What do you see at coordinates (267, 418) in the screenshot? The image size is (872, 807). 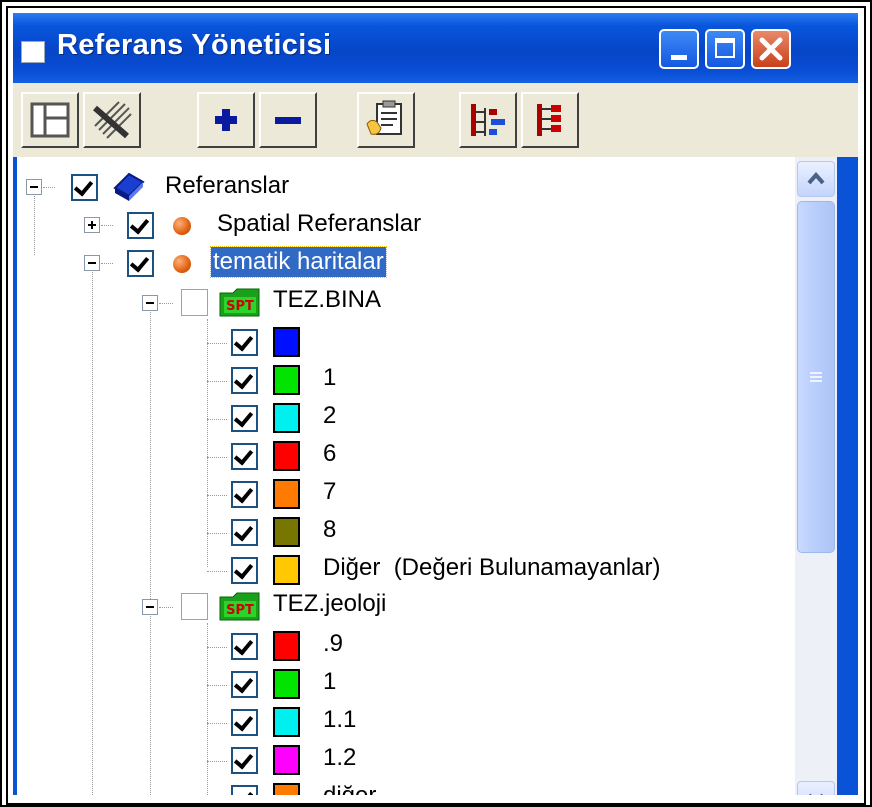 I see `legend-item: 2` at bounding box center [267, 418].